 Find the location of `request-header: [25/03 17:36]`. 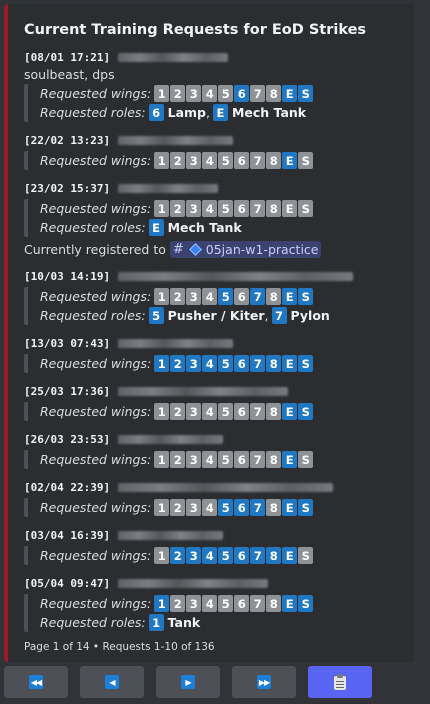

request-header: [25/03 17:36] is located at coordinates (212, 391).